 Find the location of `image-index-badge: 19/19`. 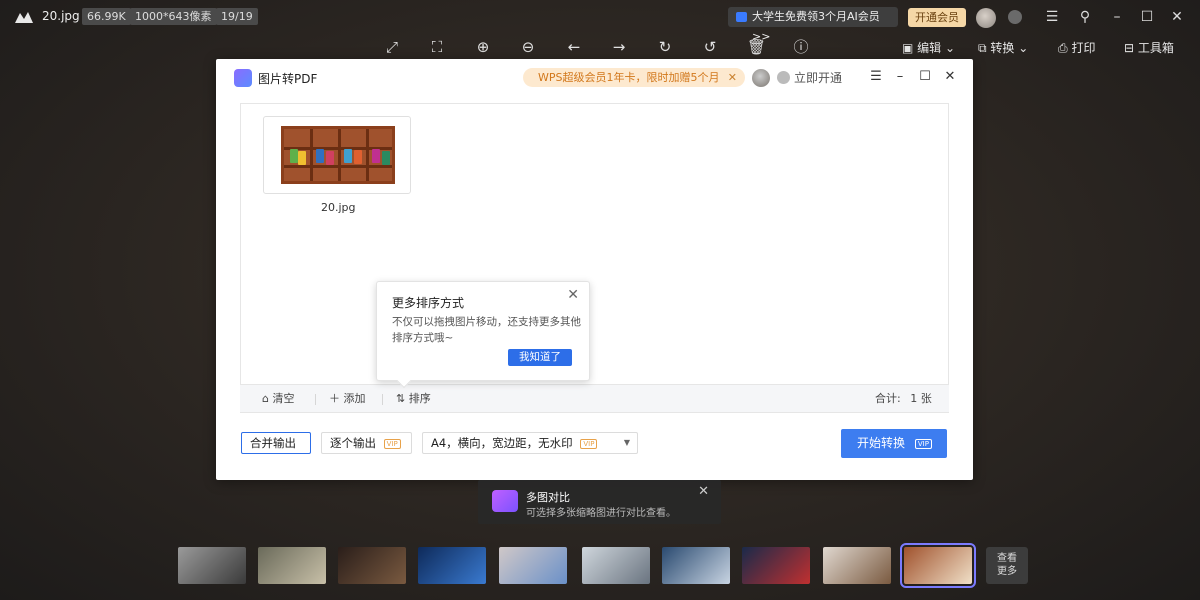

image-index-badge: 19/19 is located at coordinates (237, 16).